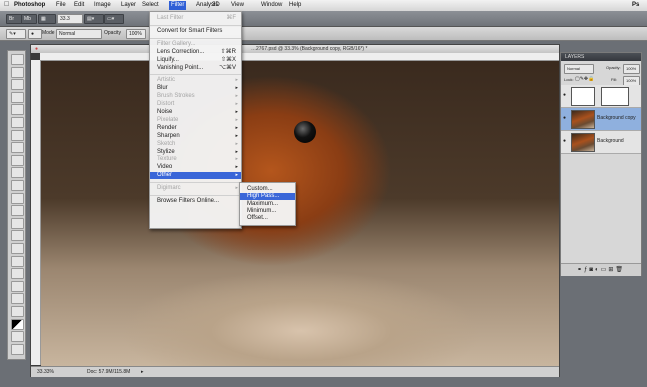 The height and width of the screenshot is (387, 647). Describe the element at coordinates (17, 299) in the screenshot. I see `hand-tool-icon` at that location.